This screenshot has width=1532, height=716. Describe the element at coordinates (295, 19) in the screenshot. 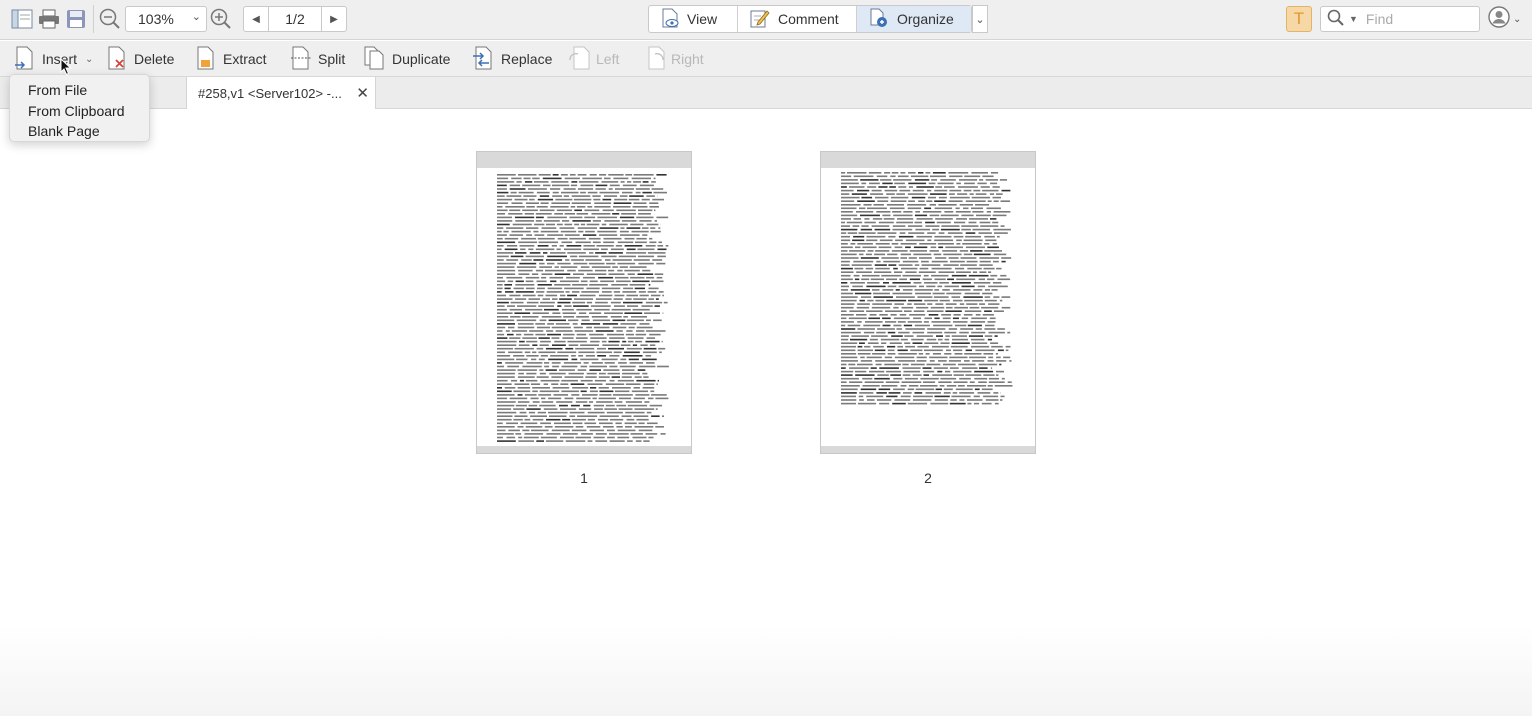

I see `page-indicator: 1/2` at that location.